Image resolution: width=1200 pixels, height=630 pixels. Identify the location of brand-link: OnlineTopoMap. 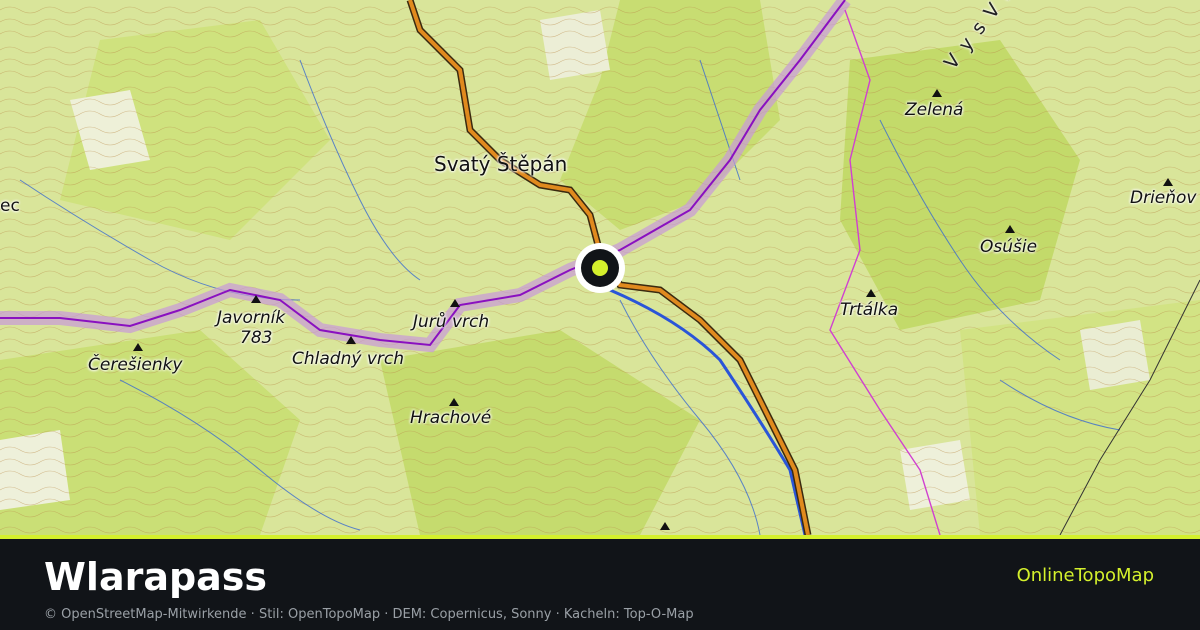
(1085, 575).